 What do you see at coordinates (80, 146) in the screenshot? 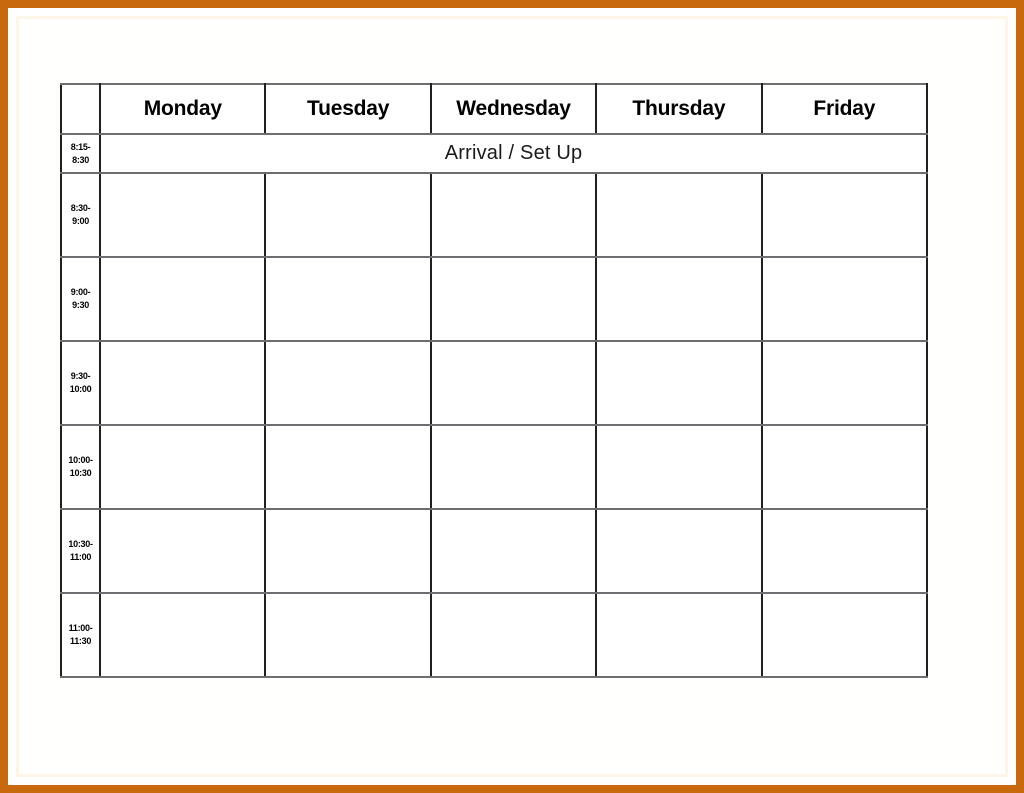
I see `time-start: 8:15-` at bounding box center [80, 146].